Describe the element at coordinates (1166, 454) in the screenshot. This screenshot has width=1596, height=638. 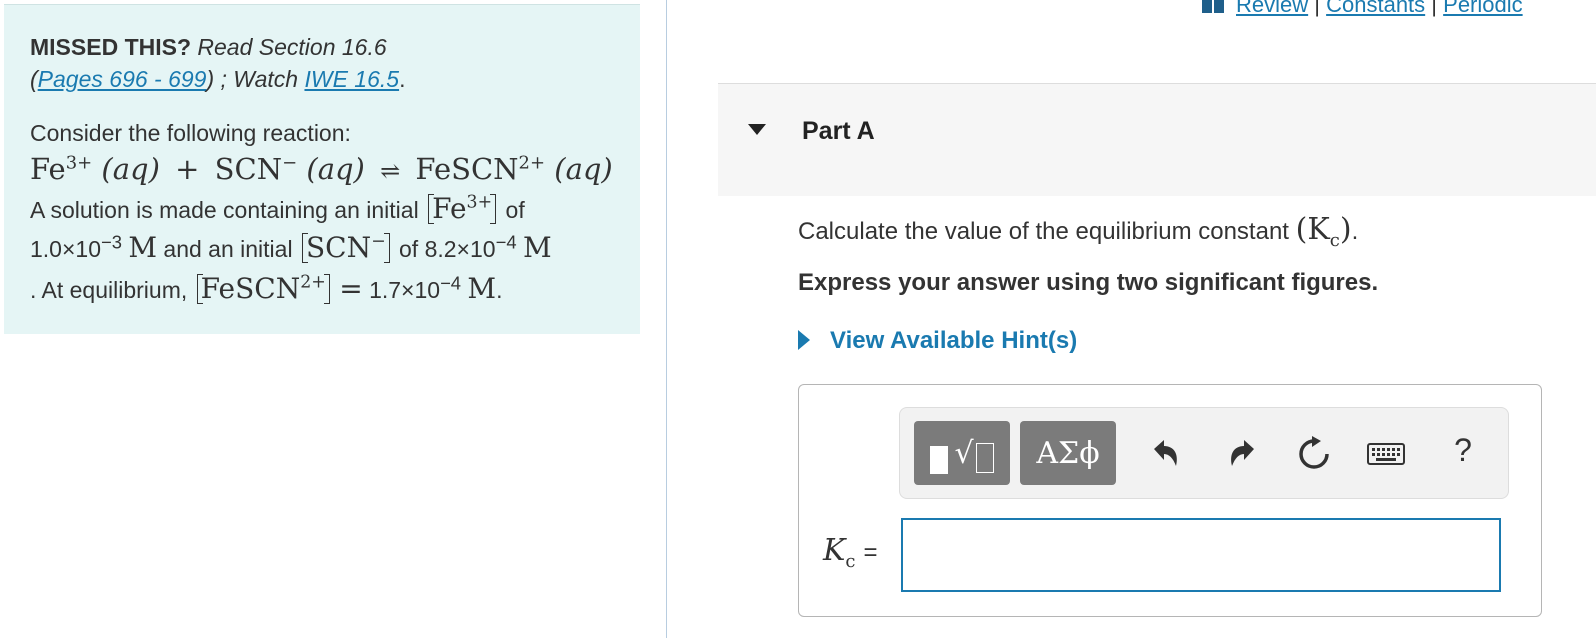
I see `undo-icon` at that location.